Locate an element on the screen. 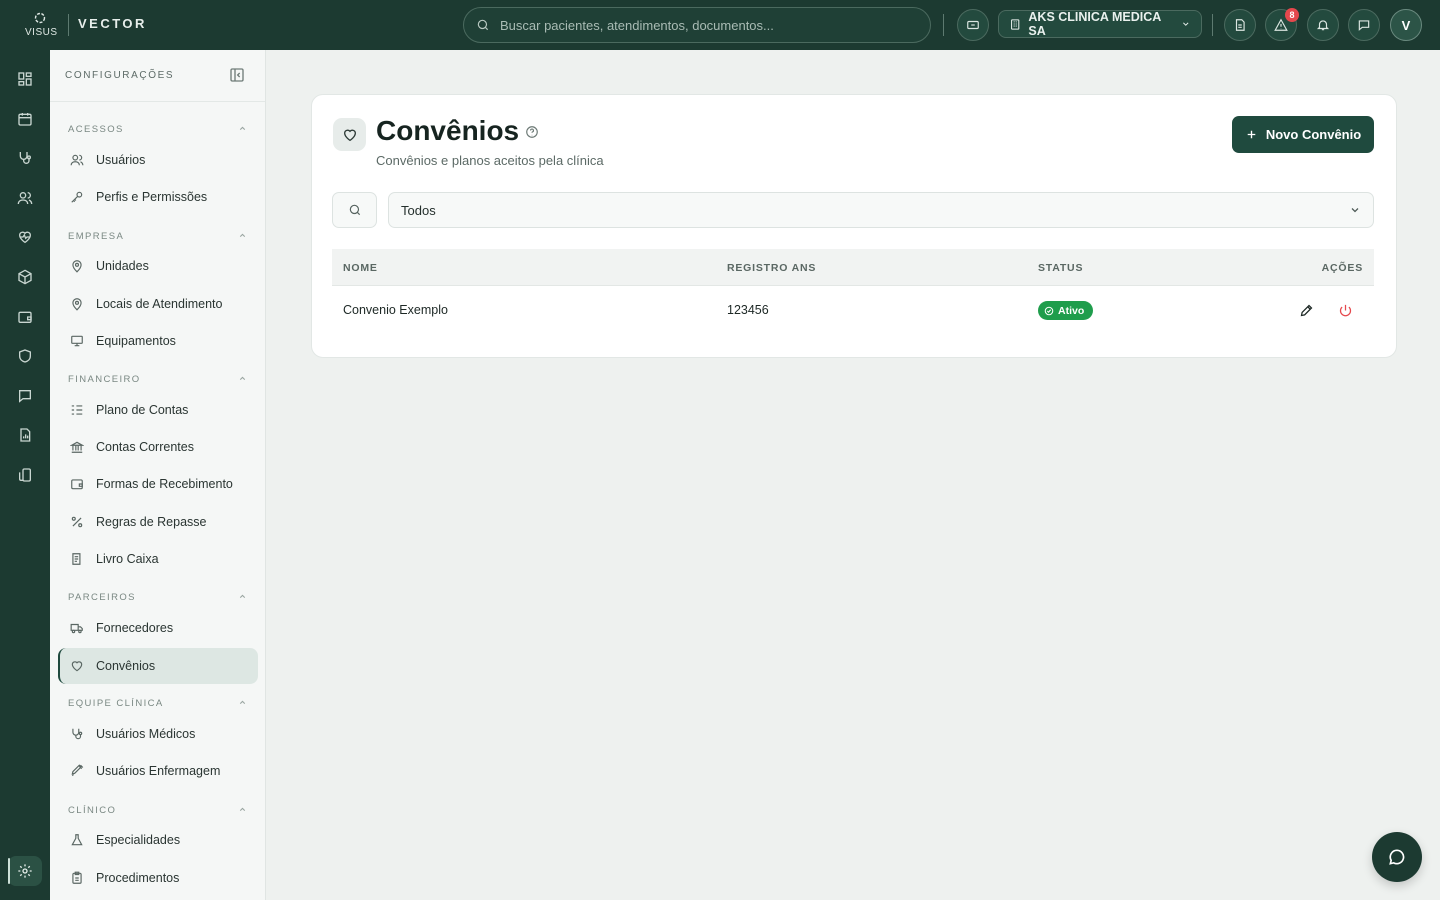 The image size is (1440, 900). section-label-equipe-clinica: EQUIPE CLÍNICA is located at coordinates (116, 703).